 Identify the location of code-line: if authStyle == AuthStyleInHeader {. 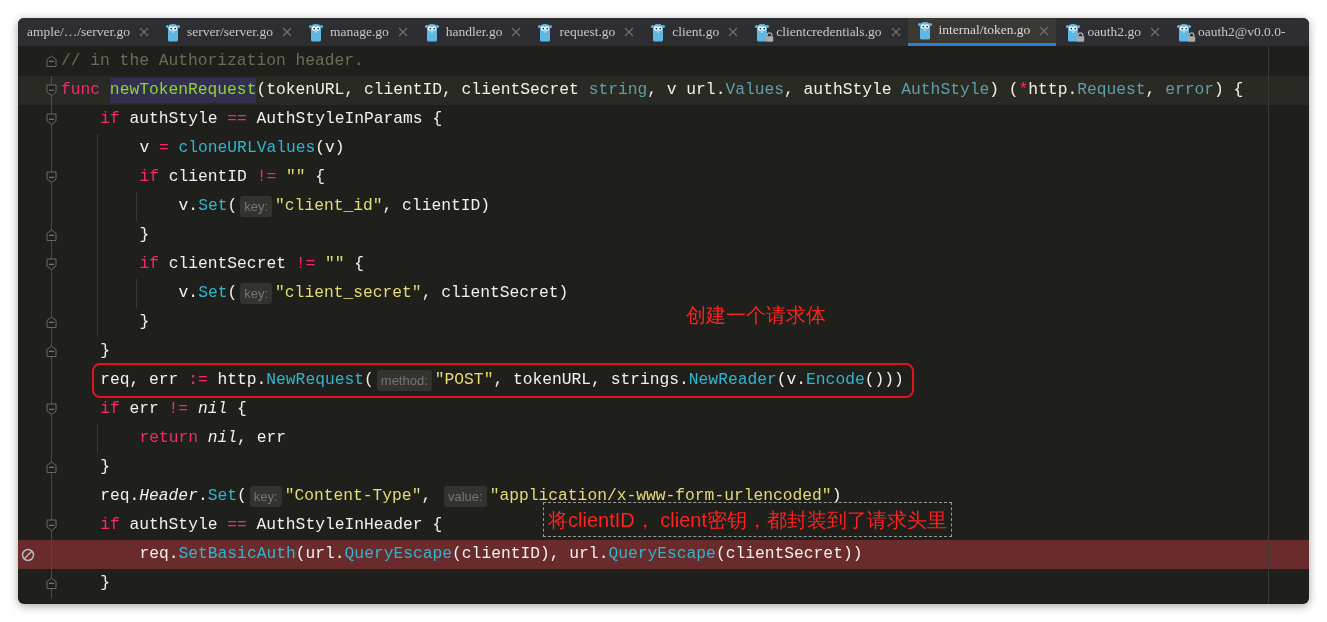
(271, 525).